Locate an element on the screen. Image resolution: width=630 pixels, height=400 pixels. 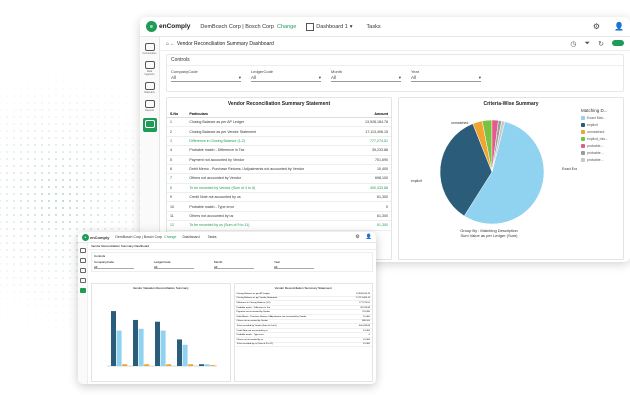
year-select: All ▾ is located at coordinates (446, 78).